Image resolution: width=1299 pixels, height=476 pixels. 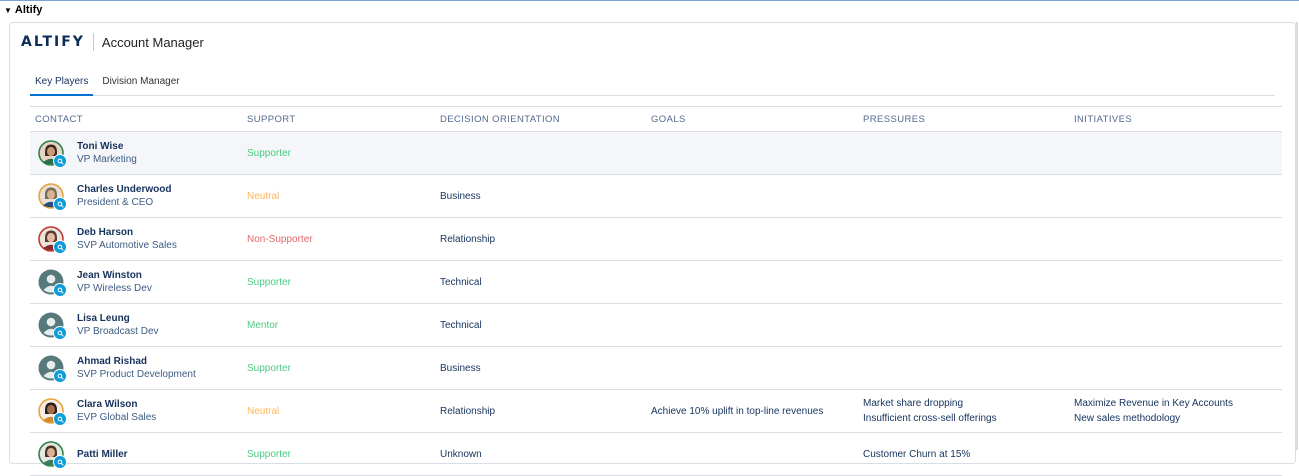 What do you see at coordinates (118, 318) in the screenshot?
I see `contact-name: Lisa Leung` at bounding box center [118, 318].